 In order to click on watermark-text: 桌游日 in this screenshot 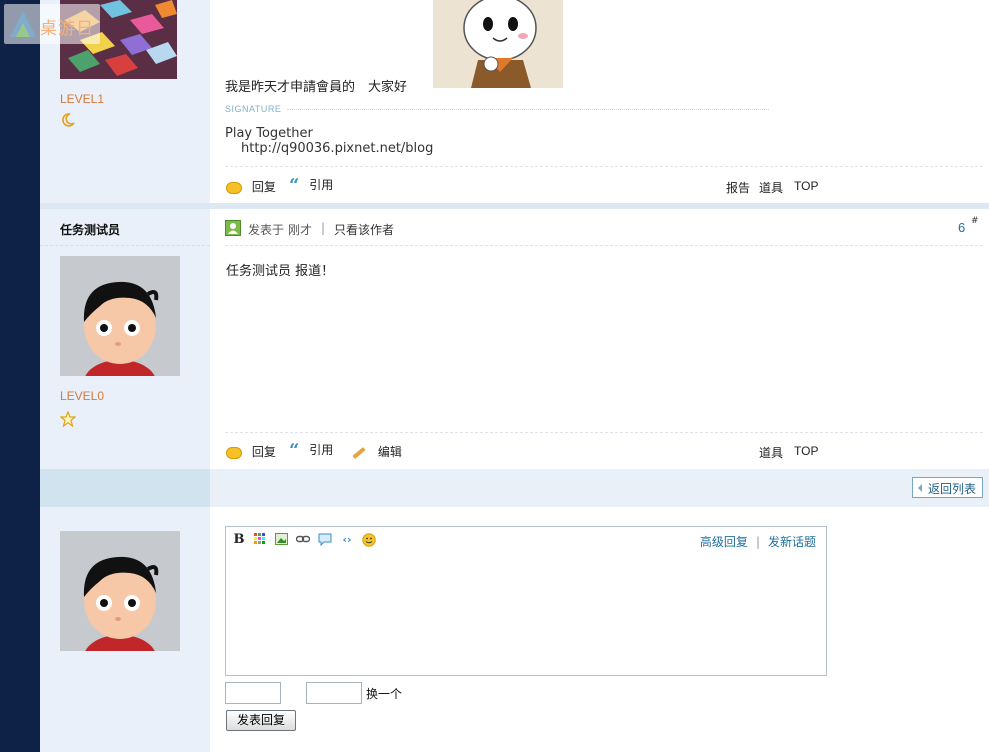, I will do `click(67, 29)`.